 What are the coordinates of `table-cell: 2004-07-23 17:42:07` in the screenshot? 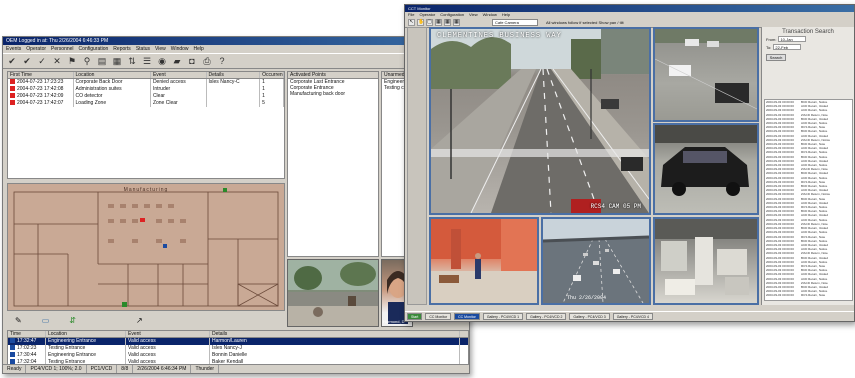 It's located at (41, 103).